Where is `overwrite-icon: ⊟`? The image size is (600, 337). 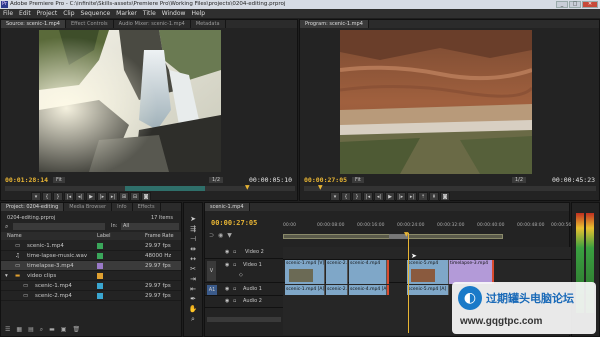
overwrite-icon: ⊟ is located at coordinates (135, 196).